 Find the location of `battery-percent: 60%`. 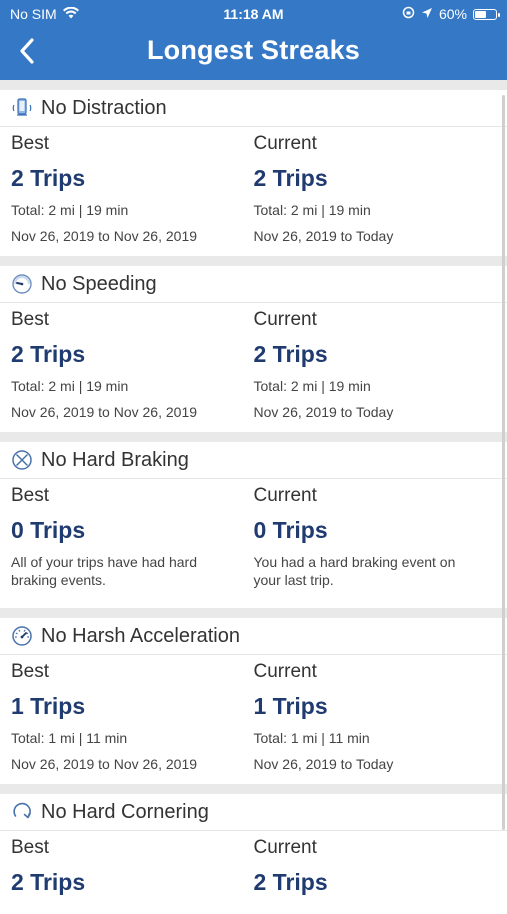

battery-percent: 60% is located at coordinates (452, 14).